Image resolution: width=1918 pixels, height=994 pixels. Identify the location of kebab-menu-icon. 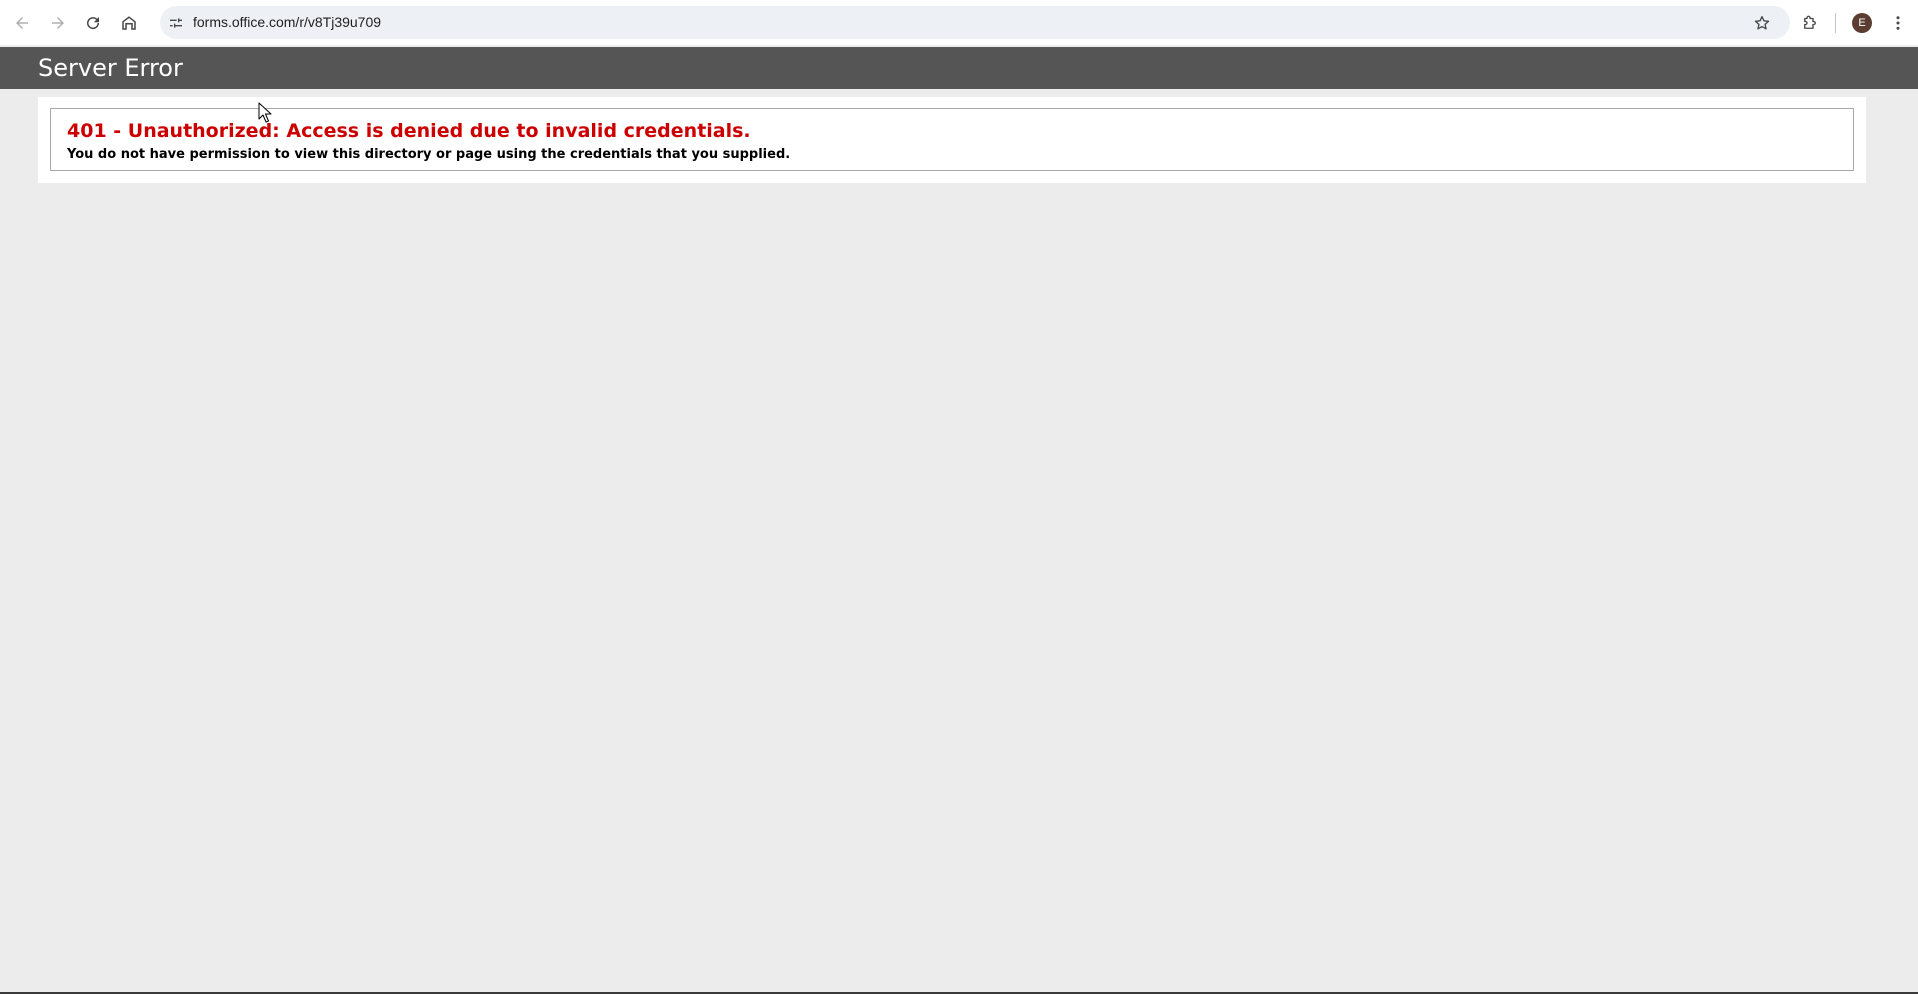
(1898, 23).